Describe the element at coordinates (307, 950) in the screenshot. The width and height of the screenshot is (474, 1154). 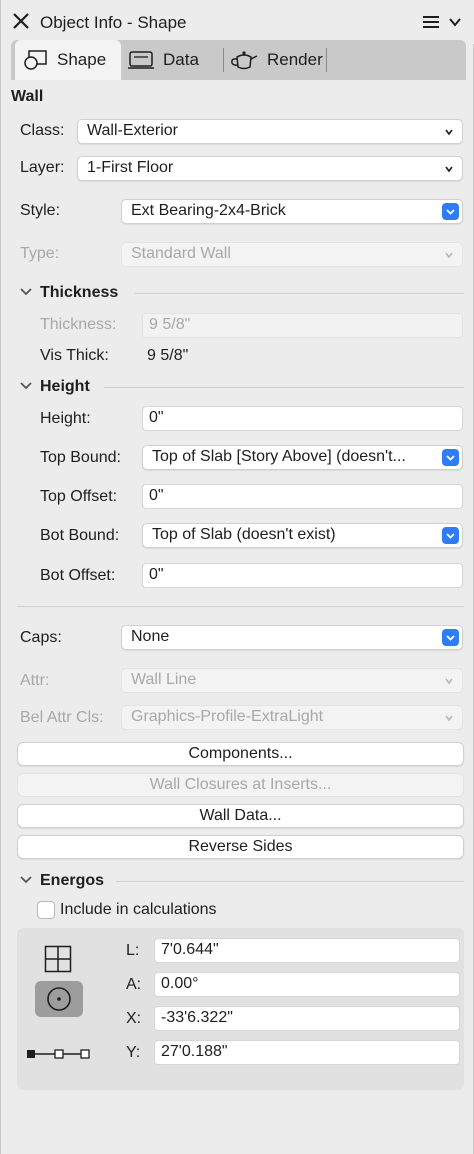
I see `l-field: 7'0.644"` at that location.